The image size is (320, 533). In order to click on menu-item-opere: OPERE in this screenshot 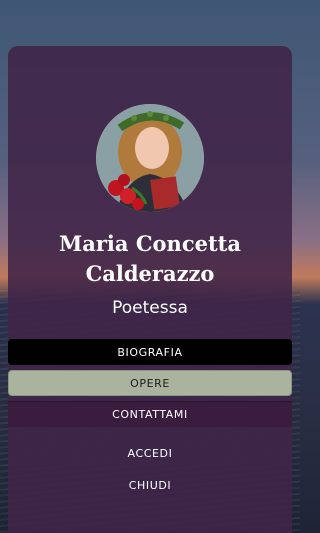, I will do `click(150, 383)`.